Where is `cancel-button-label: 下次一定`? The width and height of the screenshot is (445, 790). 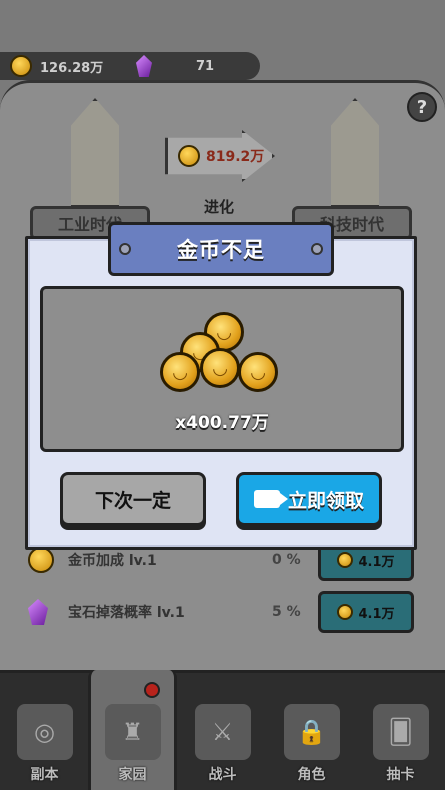 cancel-button-label: 下次一定 is located at coordinates (132, 500).